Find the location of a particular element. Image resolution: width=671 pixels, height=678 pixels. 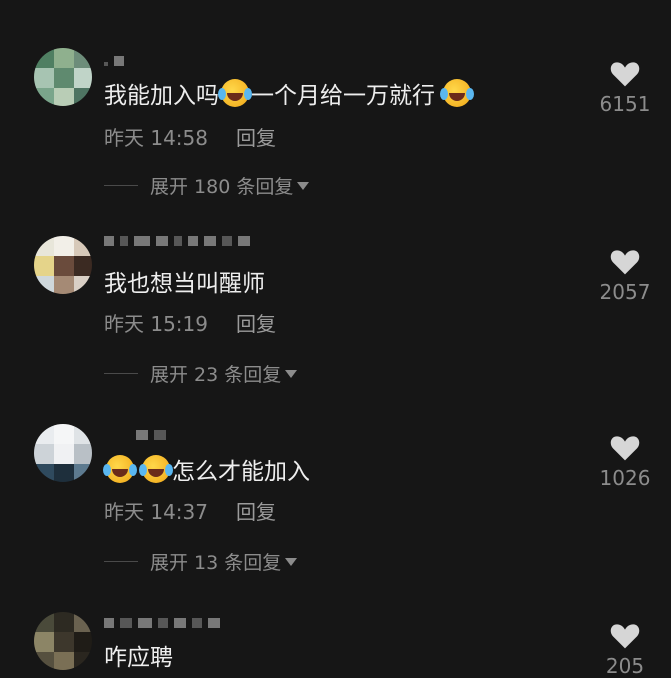

comment-meta: 昨天 14:58 回复 is located at coordinates (190, 136).